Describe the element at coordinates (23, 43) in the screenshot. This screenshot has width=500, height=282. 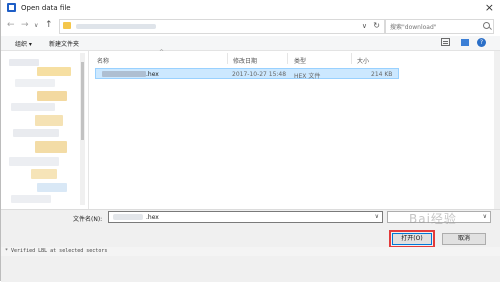
I see `organize-button: 组织 ▾` at that location.